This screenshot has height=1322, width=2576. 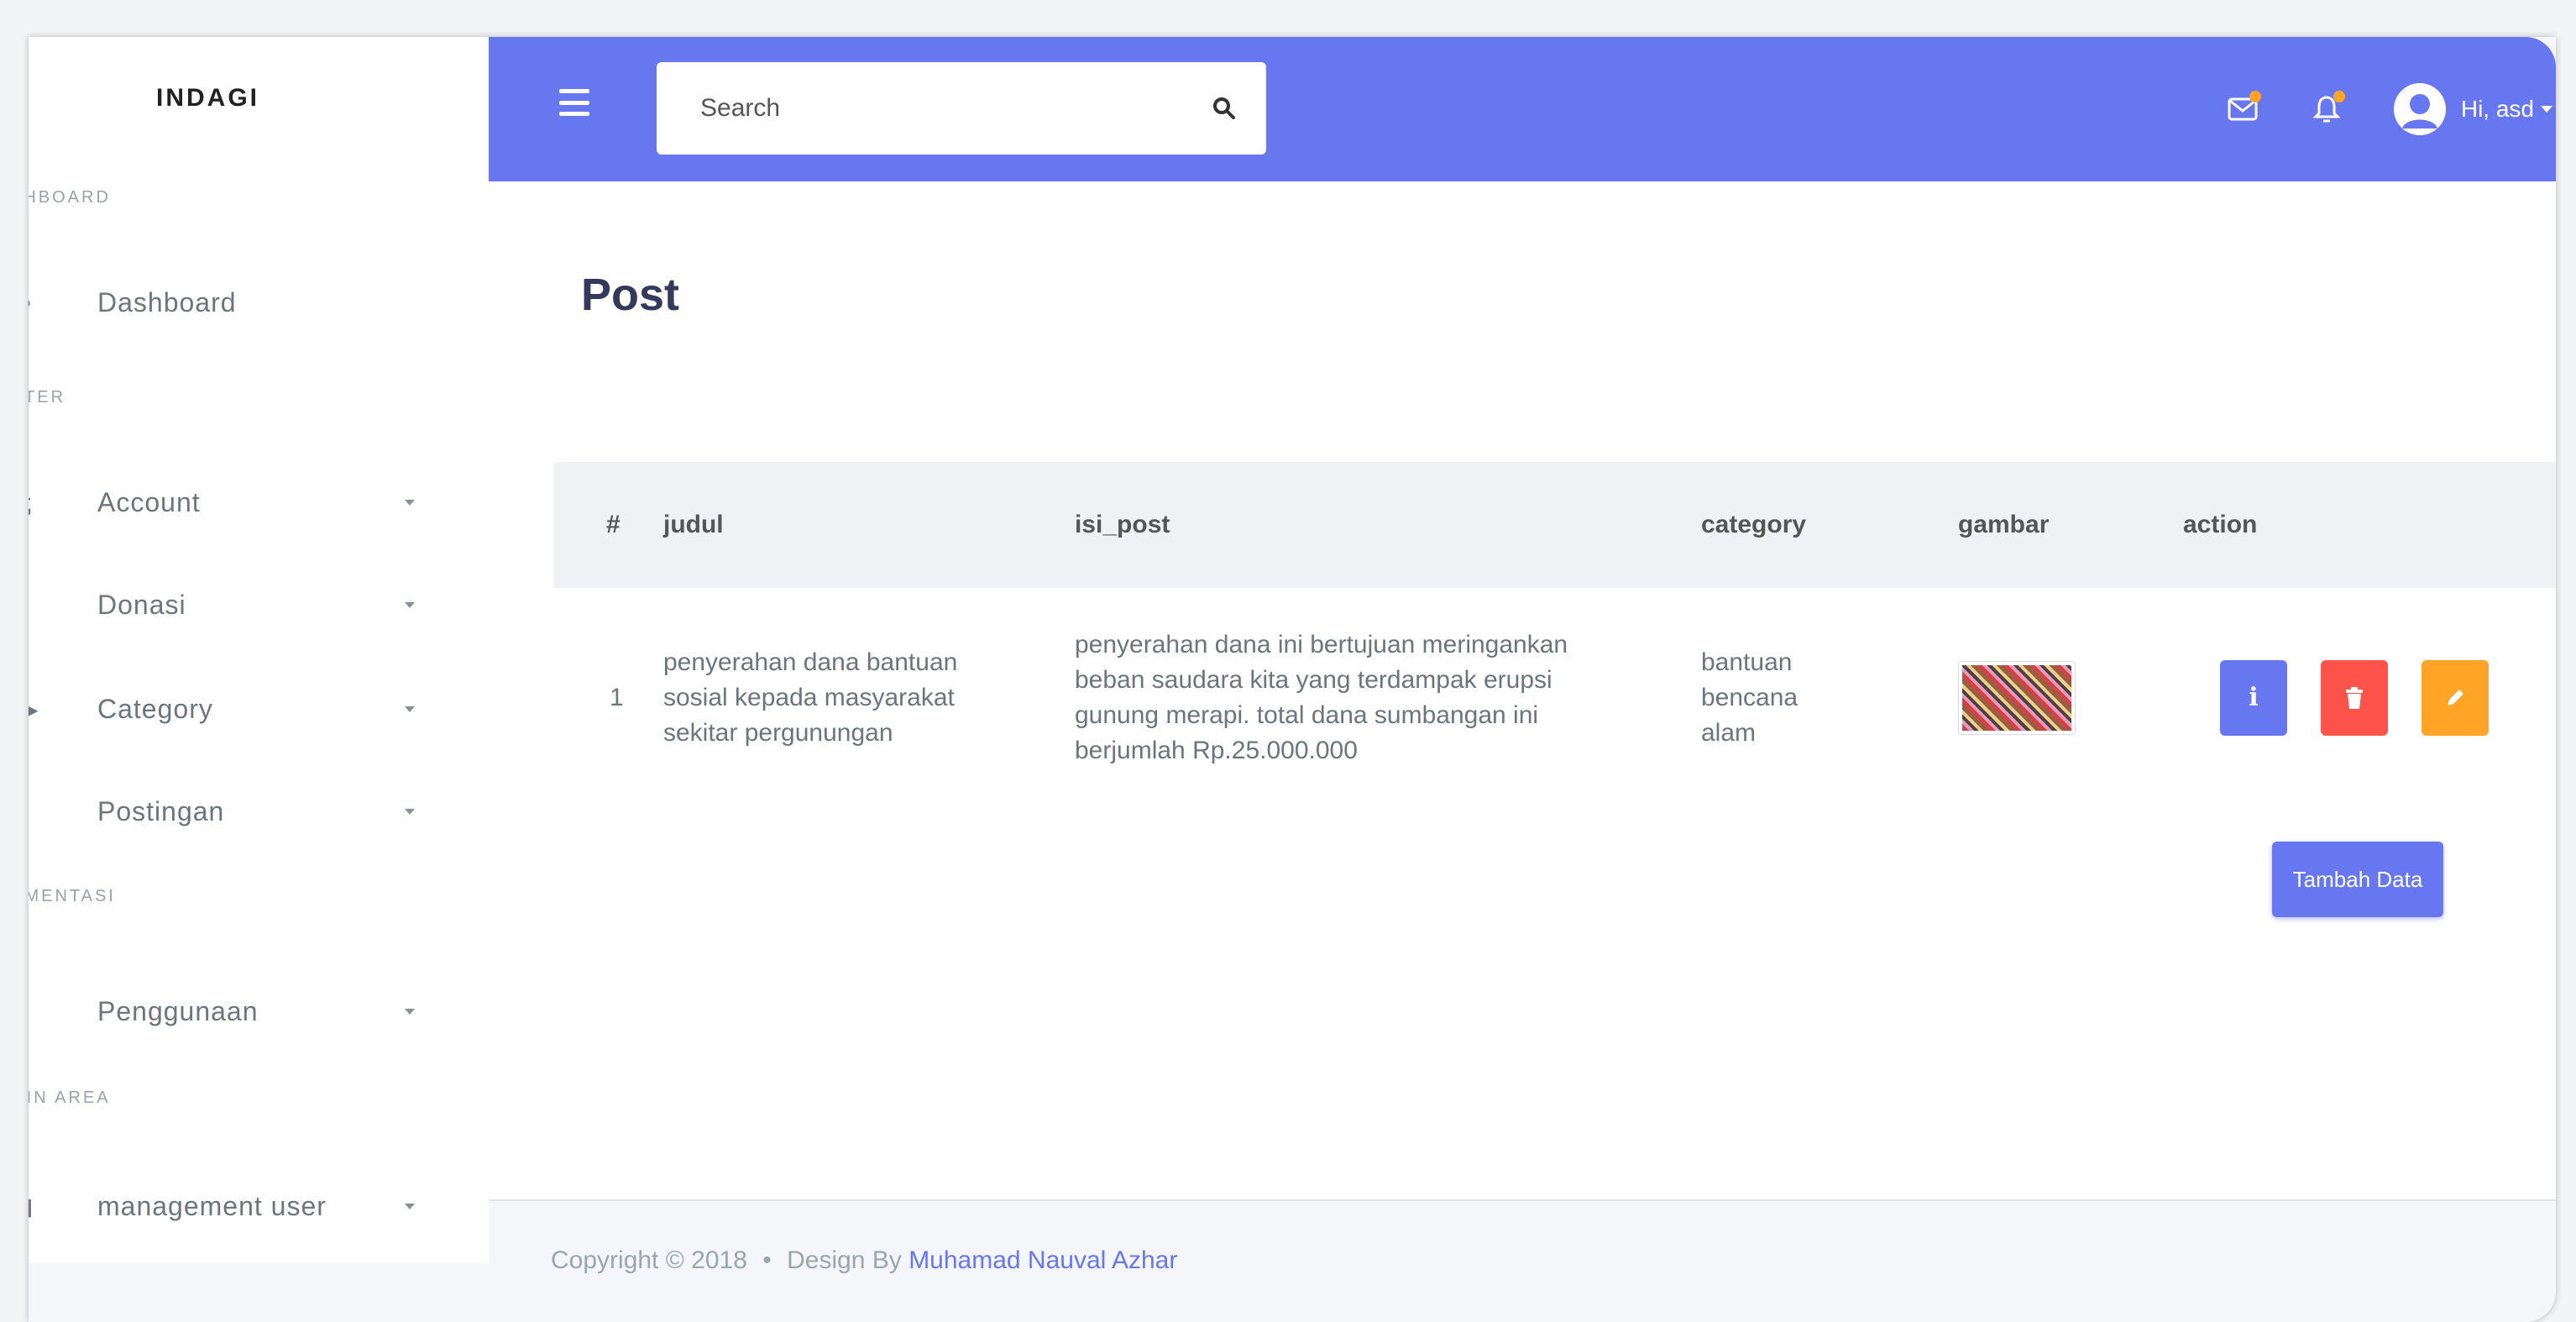 What do you see at coordinates (2004, 524) in the screenshot?
I see `column-header-gambar: gambar` at bounding box center [2004, 524].